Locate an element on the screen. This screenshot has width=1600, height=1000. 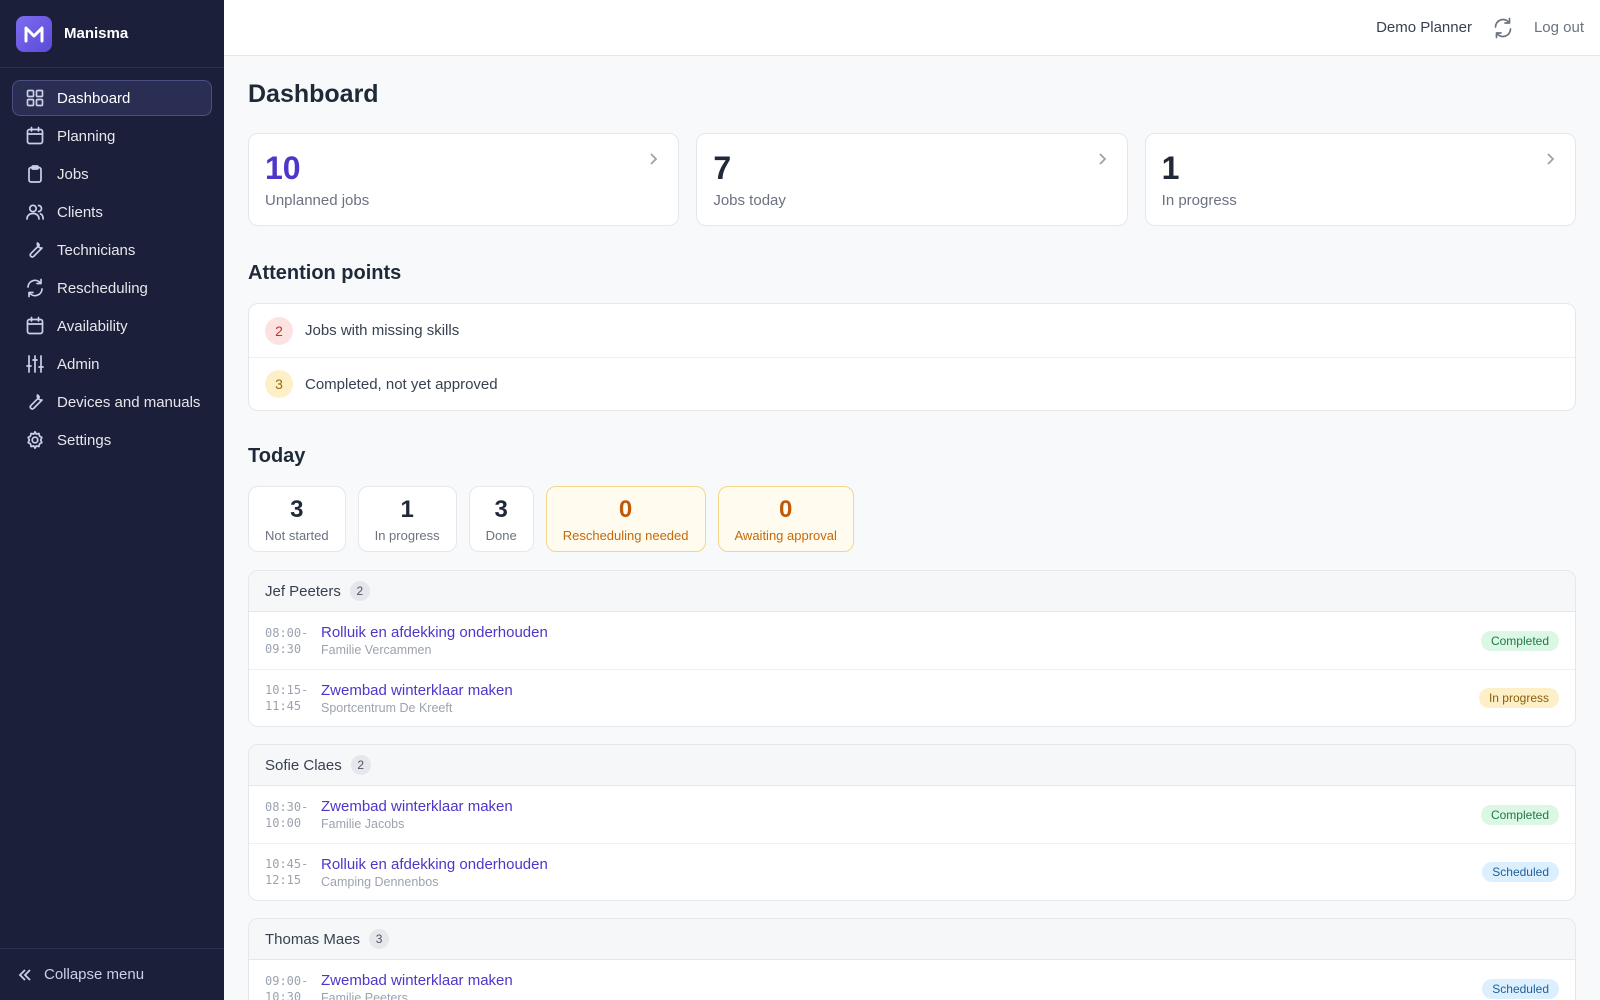
sidebar-item-availability: Availability is located at coordinates (112, 326).